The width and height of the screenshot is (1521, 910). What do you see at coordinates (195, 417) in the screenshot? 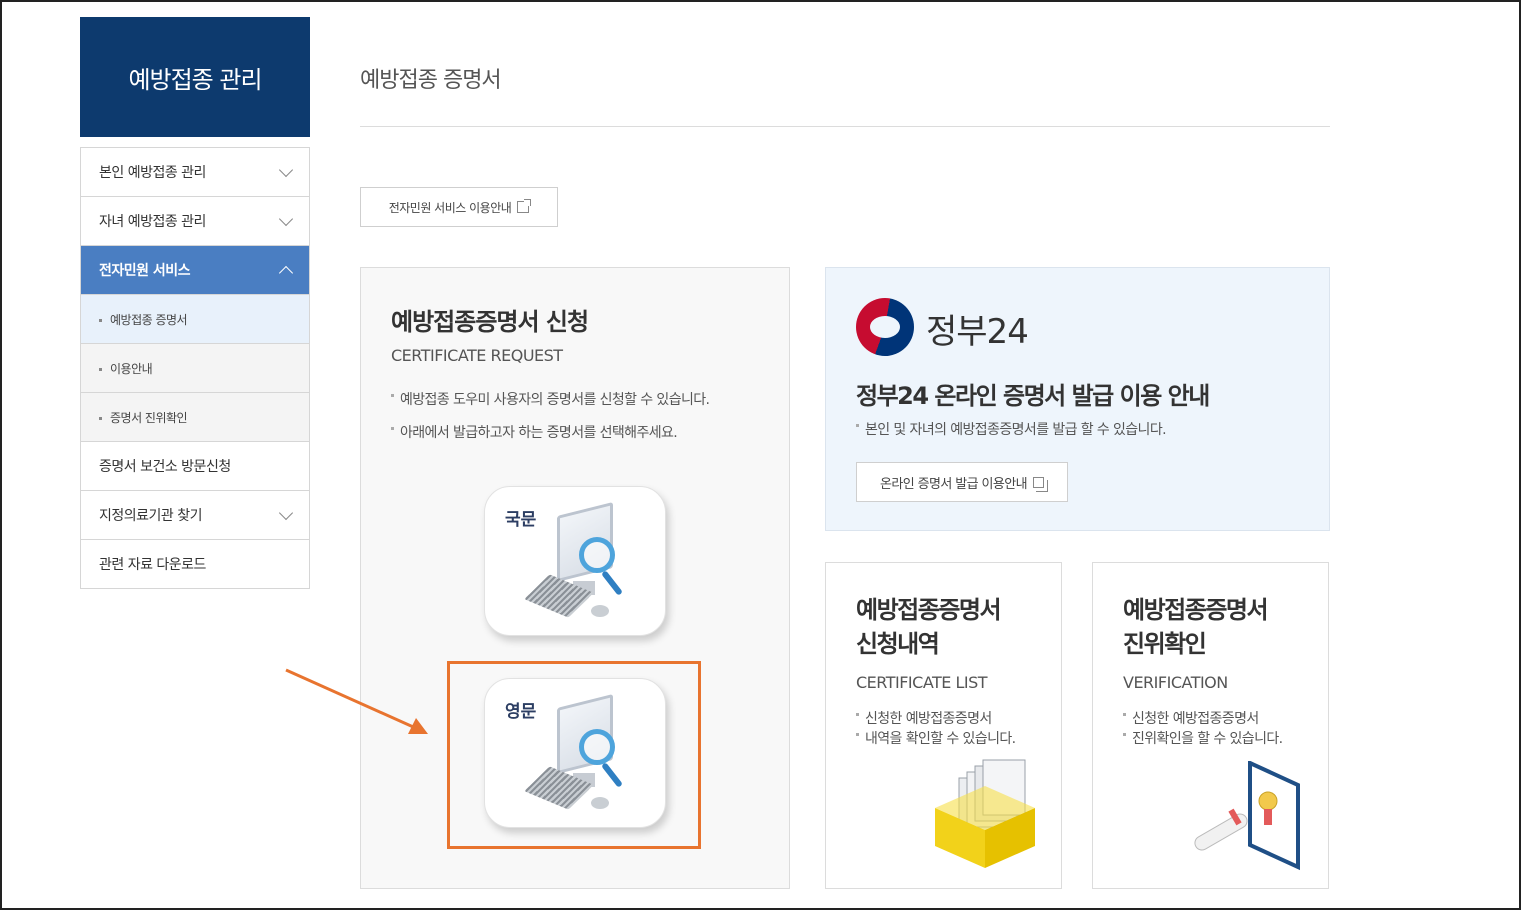
I see `sidebar-subitem-verification: 증명서 진위확인` at bounding box center [195, 417].